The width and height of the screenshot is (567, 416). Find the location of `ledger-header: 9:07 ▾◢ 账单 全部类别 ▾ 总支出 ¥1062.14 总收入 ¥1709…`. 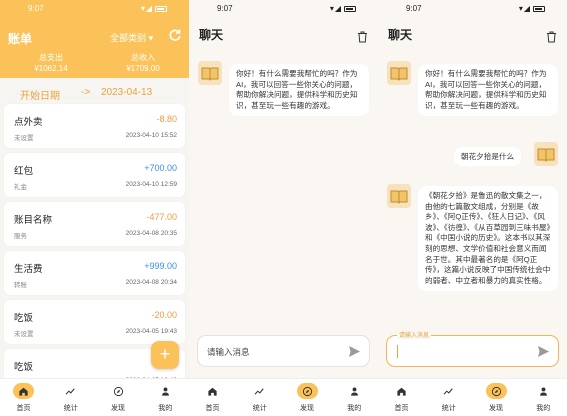

ledger-header: 9:07 ▾◢ 账单 全部类别 ▾ 总支出 ¥1062.14 总收入 ¥1709… is located at coordinates (94, 39).